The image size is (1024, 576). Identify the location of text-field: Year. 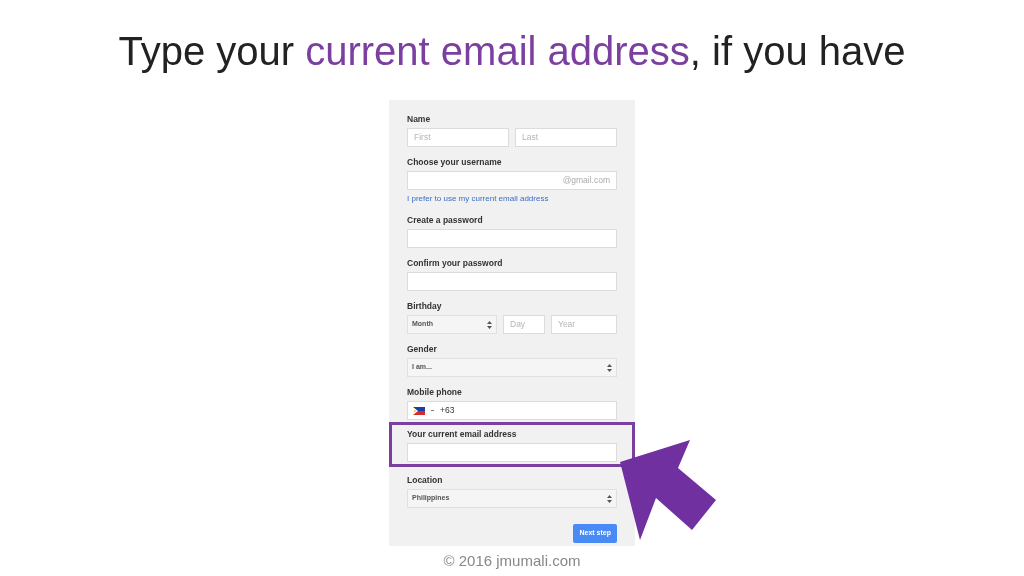
(584, 324).